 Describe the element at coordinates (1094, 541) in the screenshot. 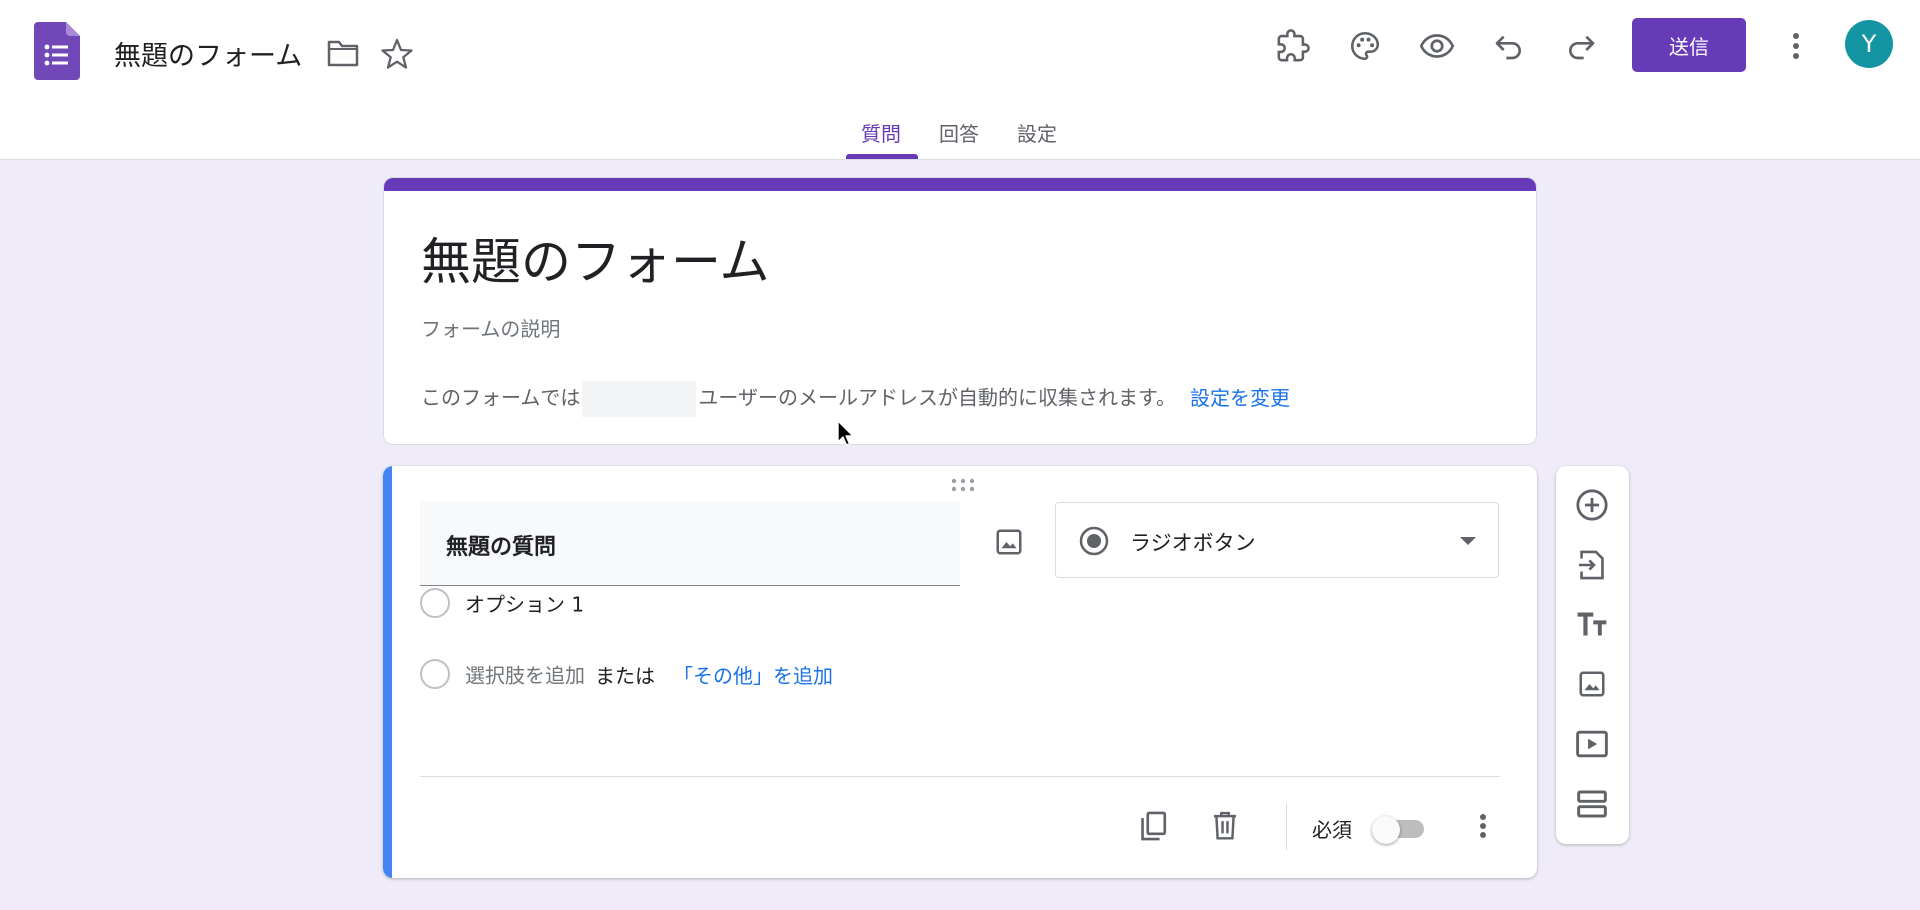

I see `radio-button-icon` at that location.